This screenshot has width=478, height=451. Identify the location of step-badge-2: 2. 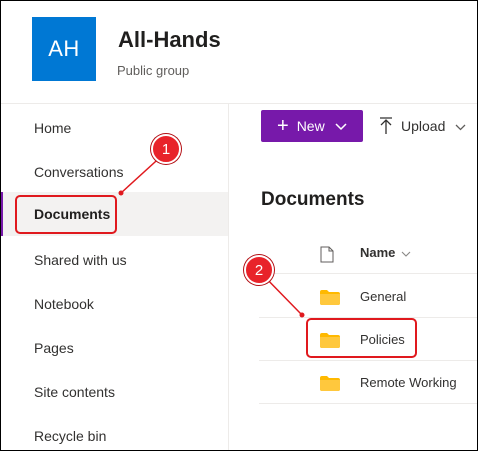
(259, 270).